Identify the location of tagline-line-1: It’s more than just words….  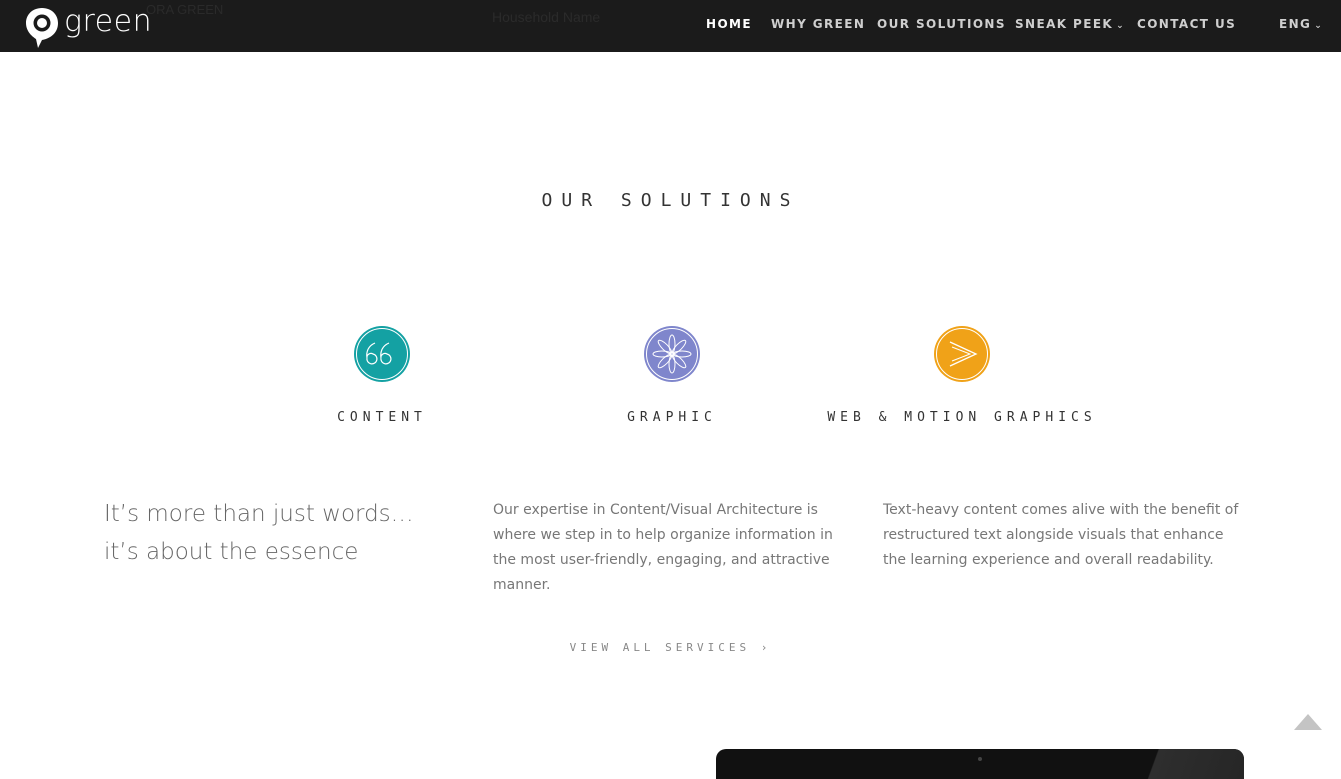
(259, 514).